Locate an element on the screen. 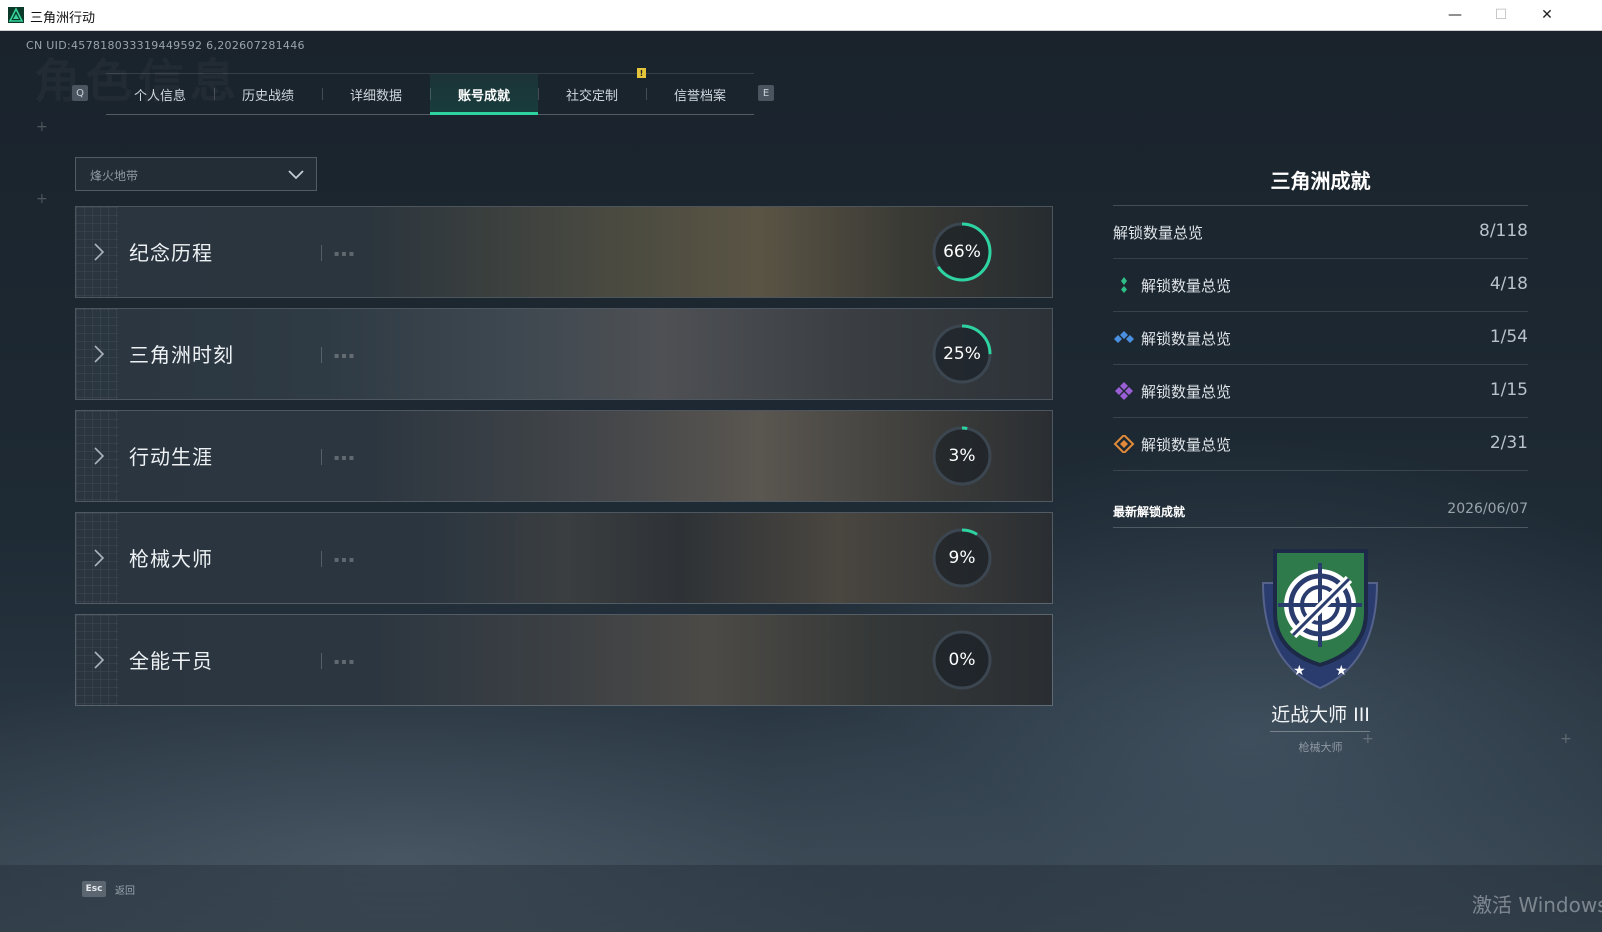  total-unlock-count: 8/118 is located at coordinates (1503, 231).